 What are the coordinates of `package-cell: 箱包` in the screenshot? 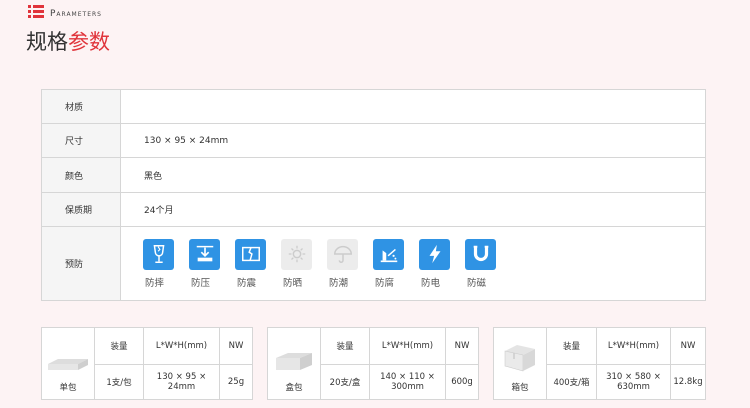 It's located at (520, 363).